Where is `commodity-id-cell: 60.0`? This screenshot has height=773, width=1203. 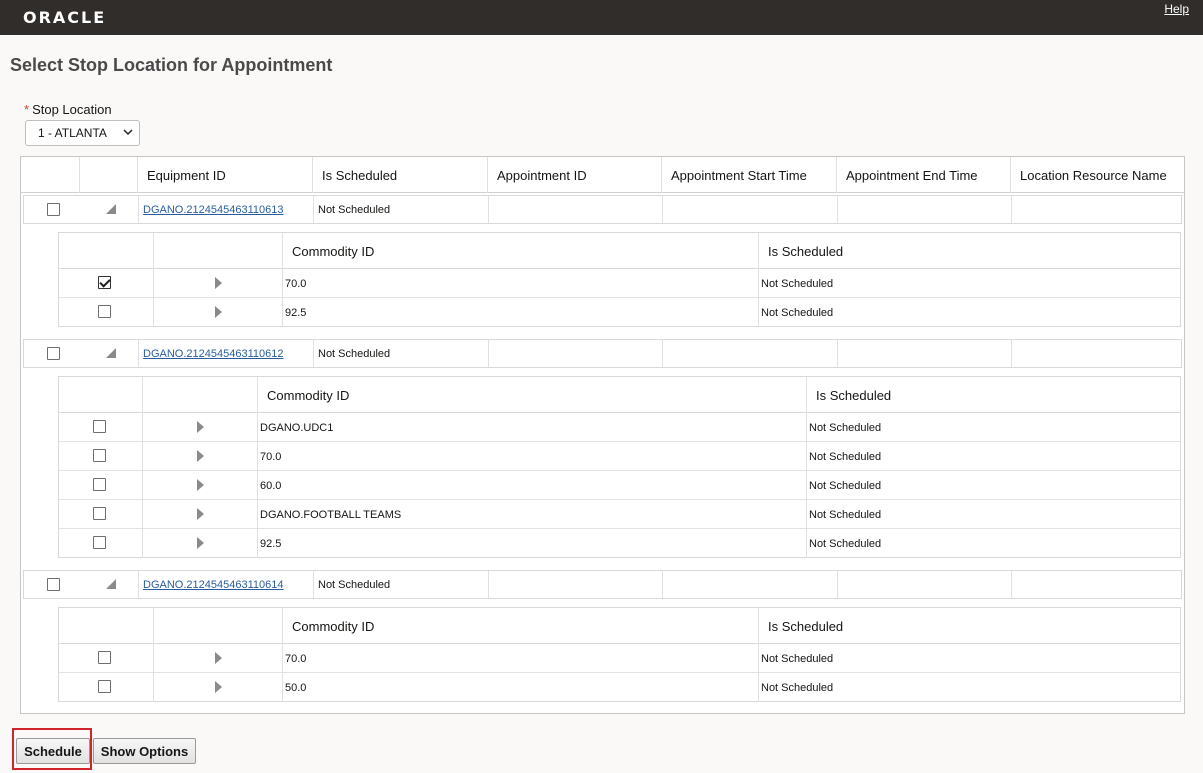 commodity-id-cell: 60.0 is located at coordinates (531, 485).